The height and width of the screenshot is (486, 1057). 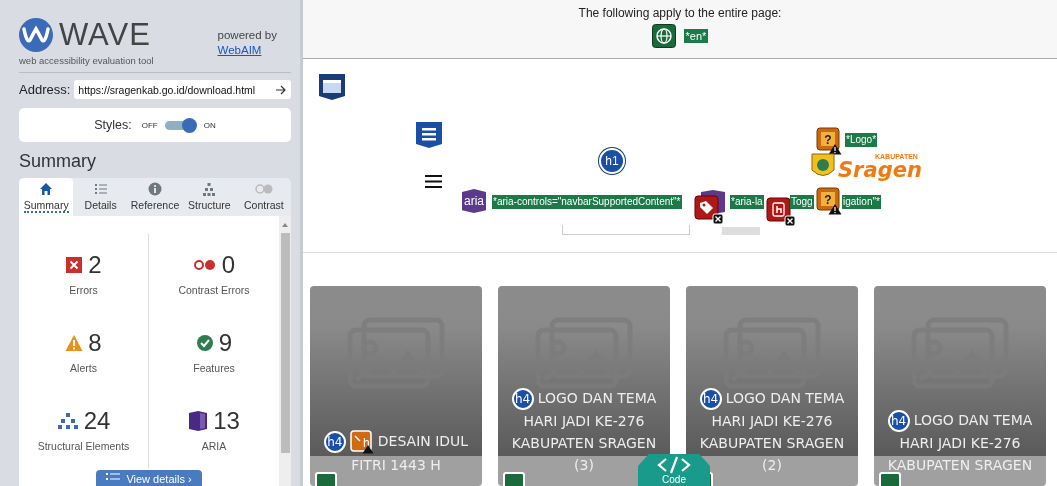 I want to click on styles-toggle, so click(x=180, y=125).